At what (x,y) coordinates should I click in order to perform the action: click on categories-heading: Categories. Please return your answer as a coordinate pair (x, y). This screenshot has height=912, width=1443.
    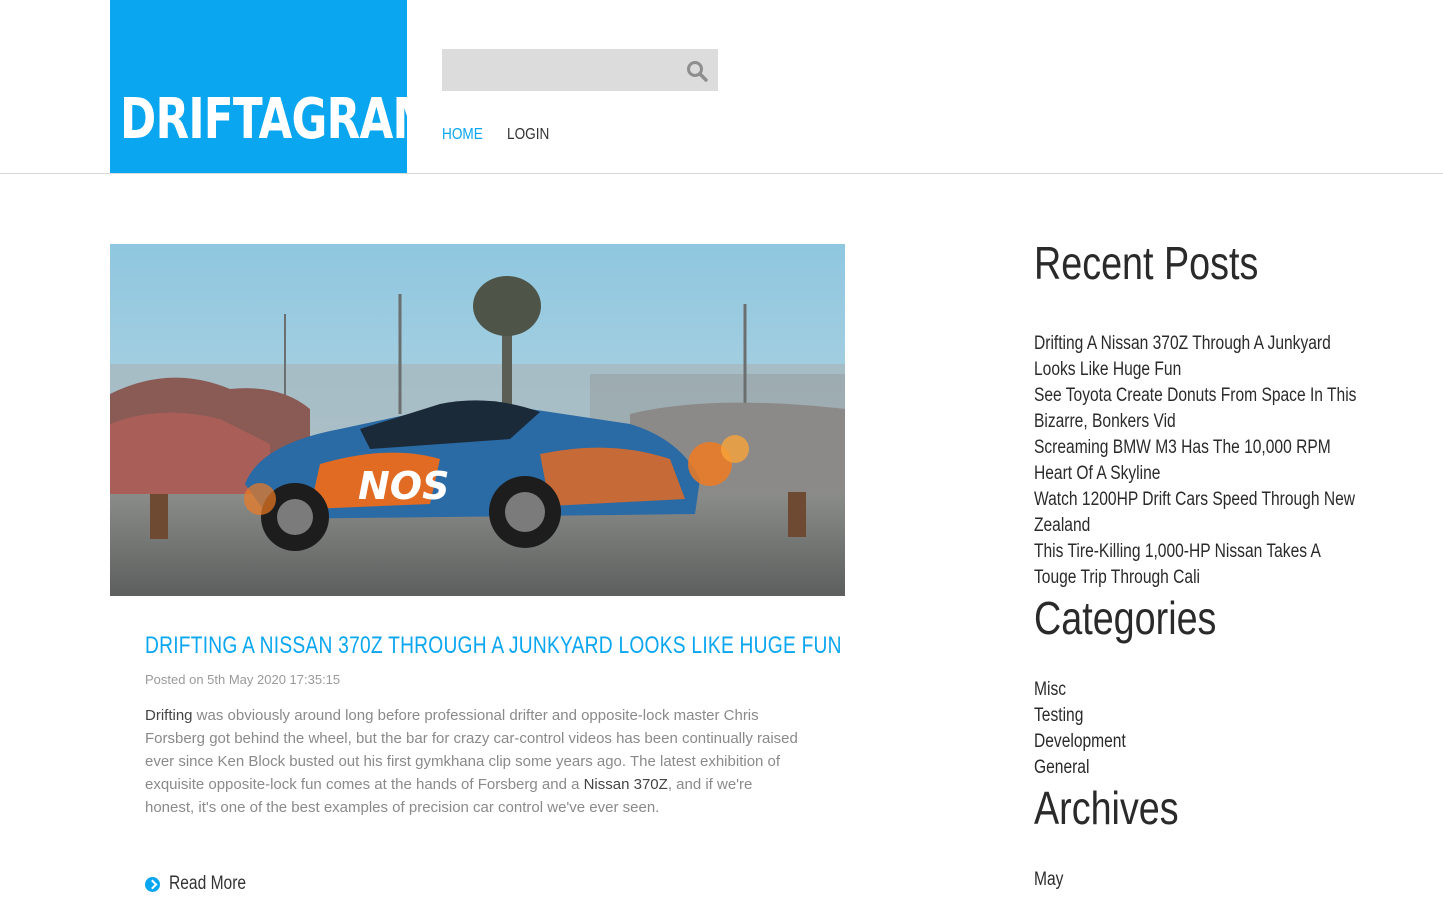
    Looking at the image, I should click on (1125, 618).